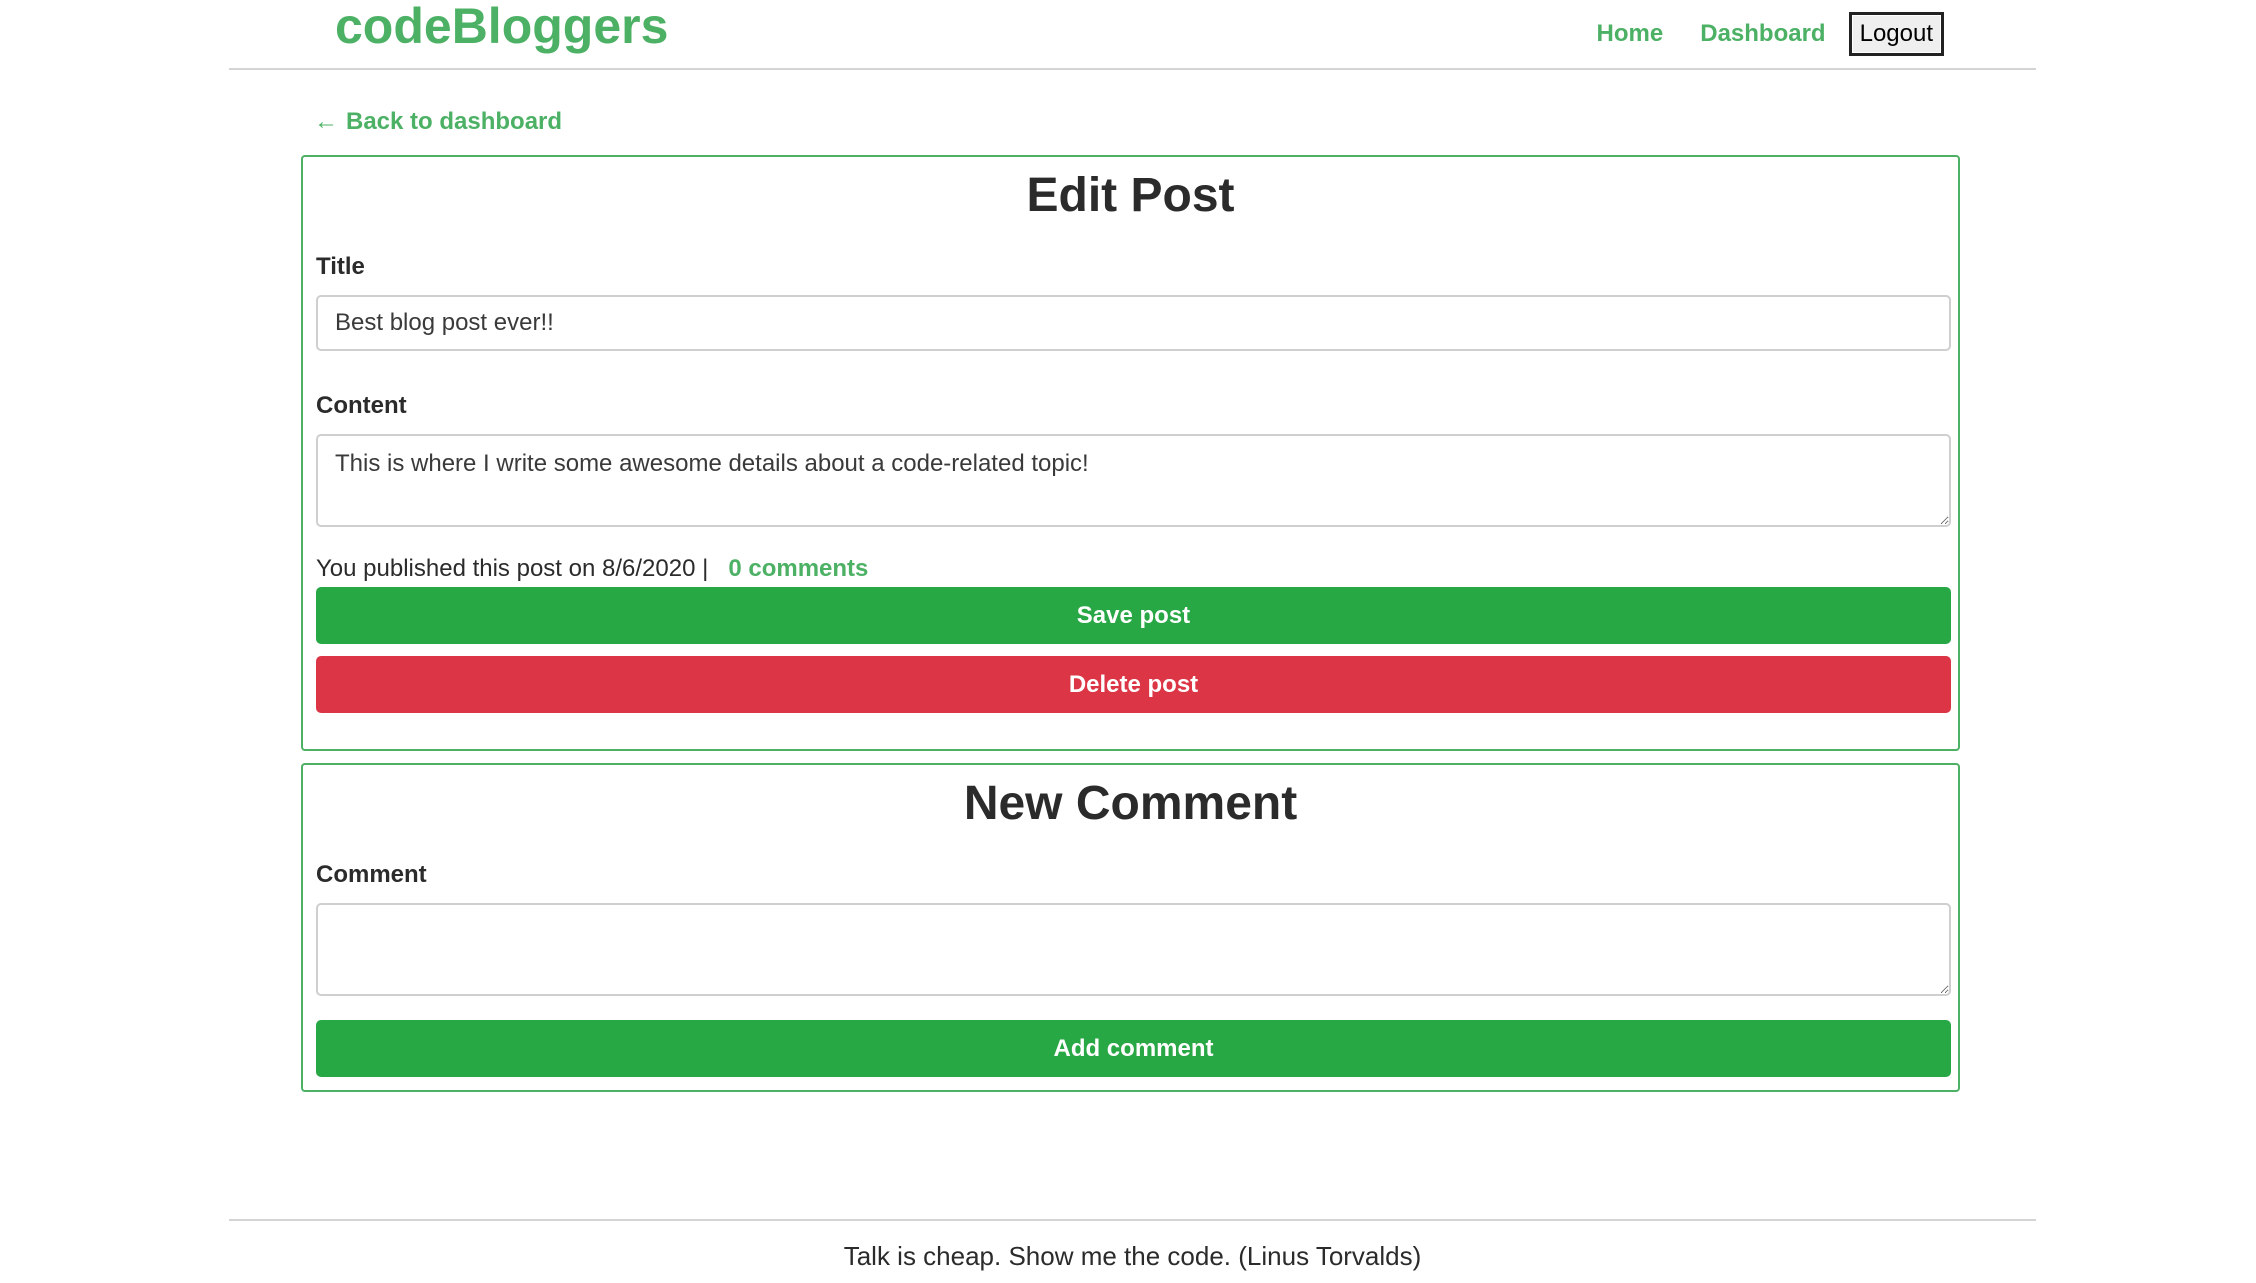  Describe the element at coordinates (361, 405) in the screenshot. I see `content-label: Content` at that location.